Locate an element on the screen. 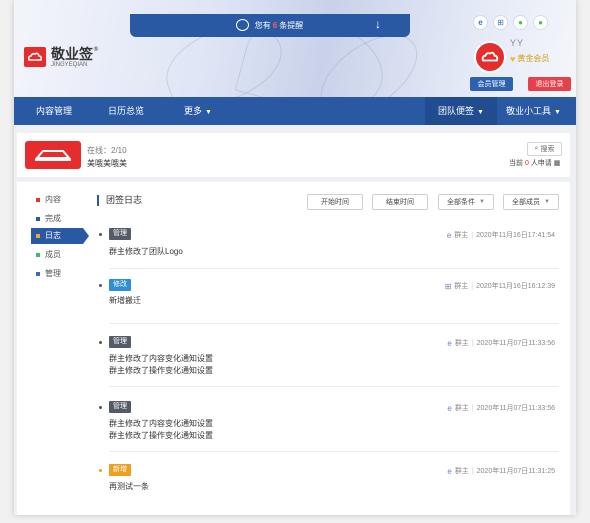 This screenshot has height=523, width=590. end-time-filter: 结束时间 is located at coordinates (400, 202).